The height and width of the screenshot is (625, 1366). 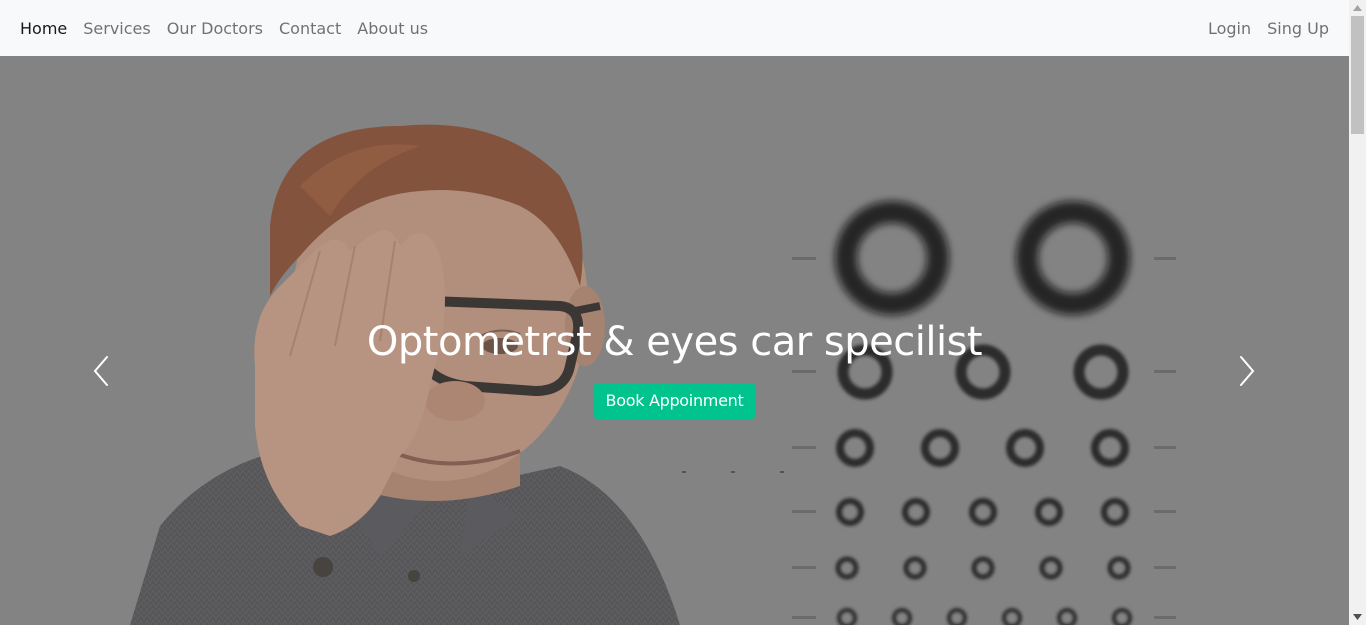 What do you see at coordinates (674, 401) in the screenshot?
I see `book-appointment-button: Book Appoinment` at bounding box center [674, 401].